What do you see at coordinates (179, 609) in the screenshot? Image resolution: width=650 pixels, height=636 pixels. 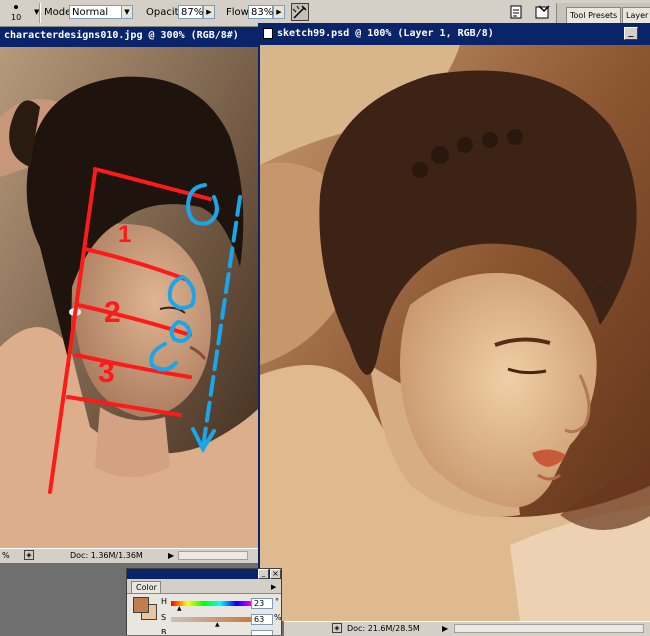 I see `hue-slider-thumb: ▲` at bounding box center [179, 609].